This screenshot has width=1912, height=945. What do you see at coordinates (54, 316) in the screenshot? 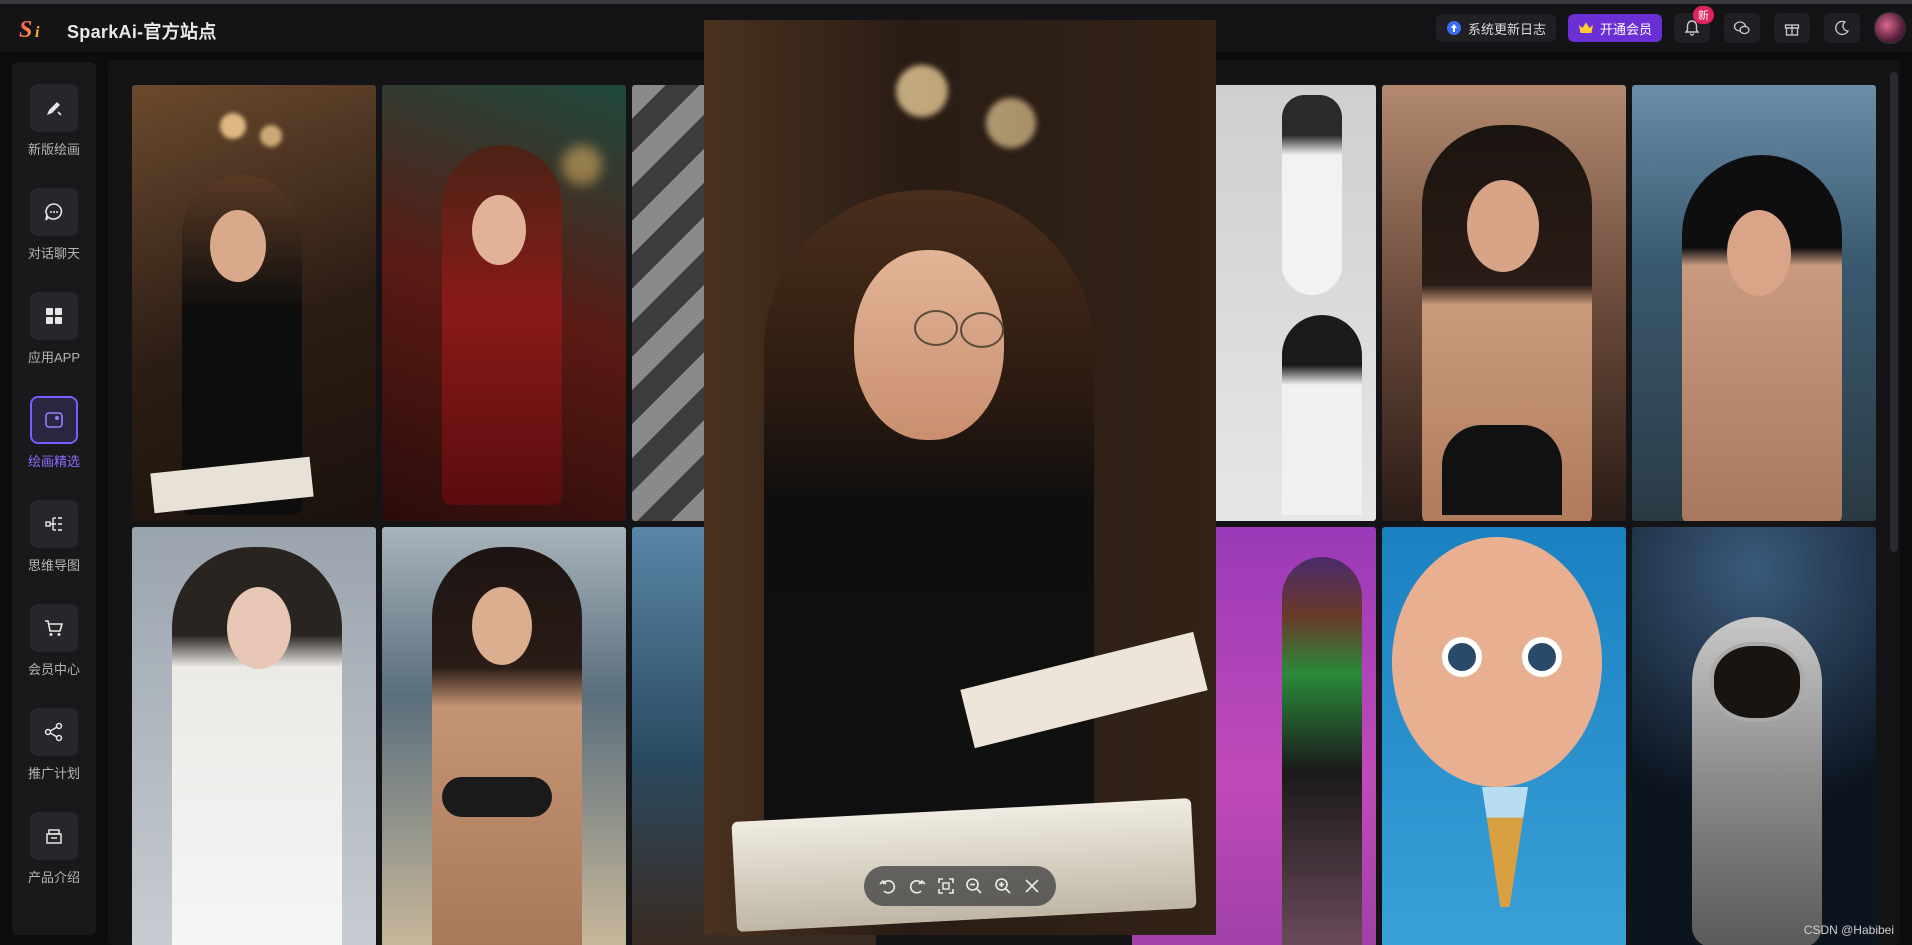
I see `grid-icon` at bounding box center [54, 316].